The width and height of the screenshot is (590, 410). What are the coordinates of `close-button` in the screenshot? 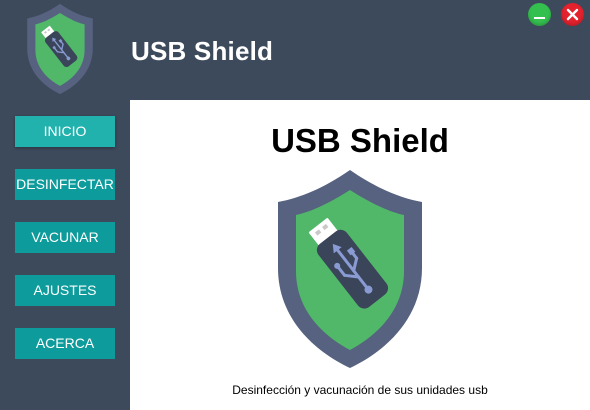 It's located at (572, 14).